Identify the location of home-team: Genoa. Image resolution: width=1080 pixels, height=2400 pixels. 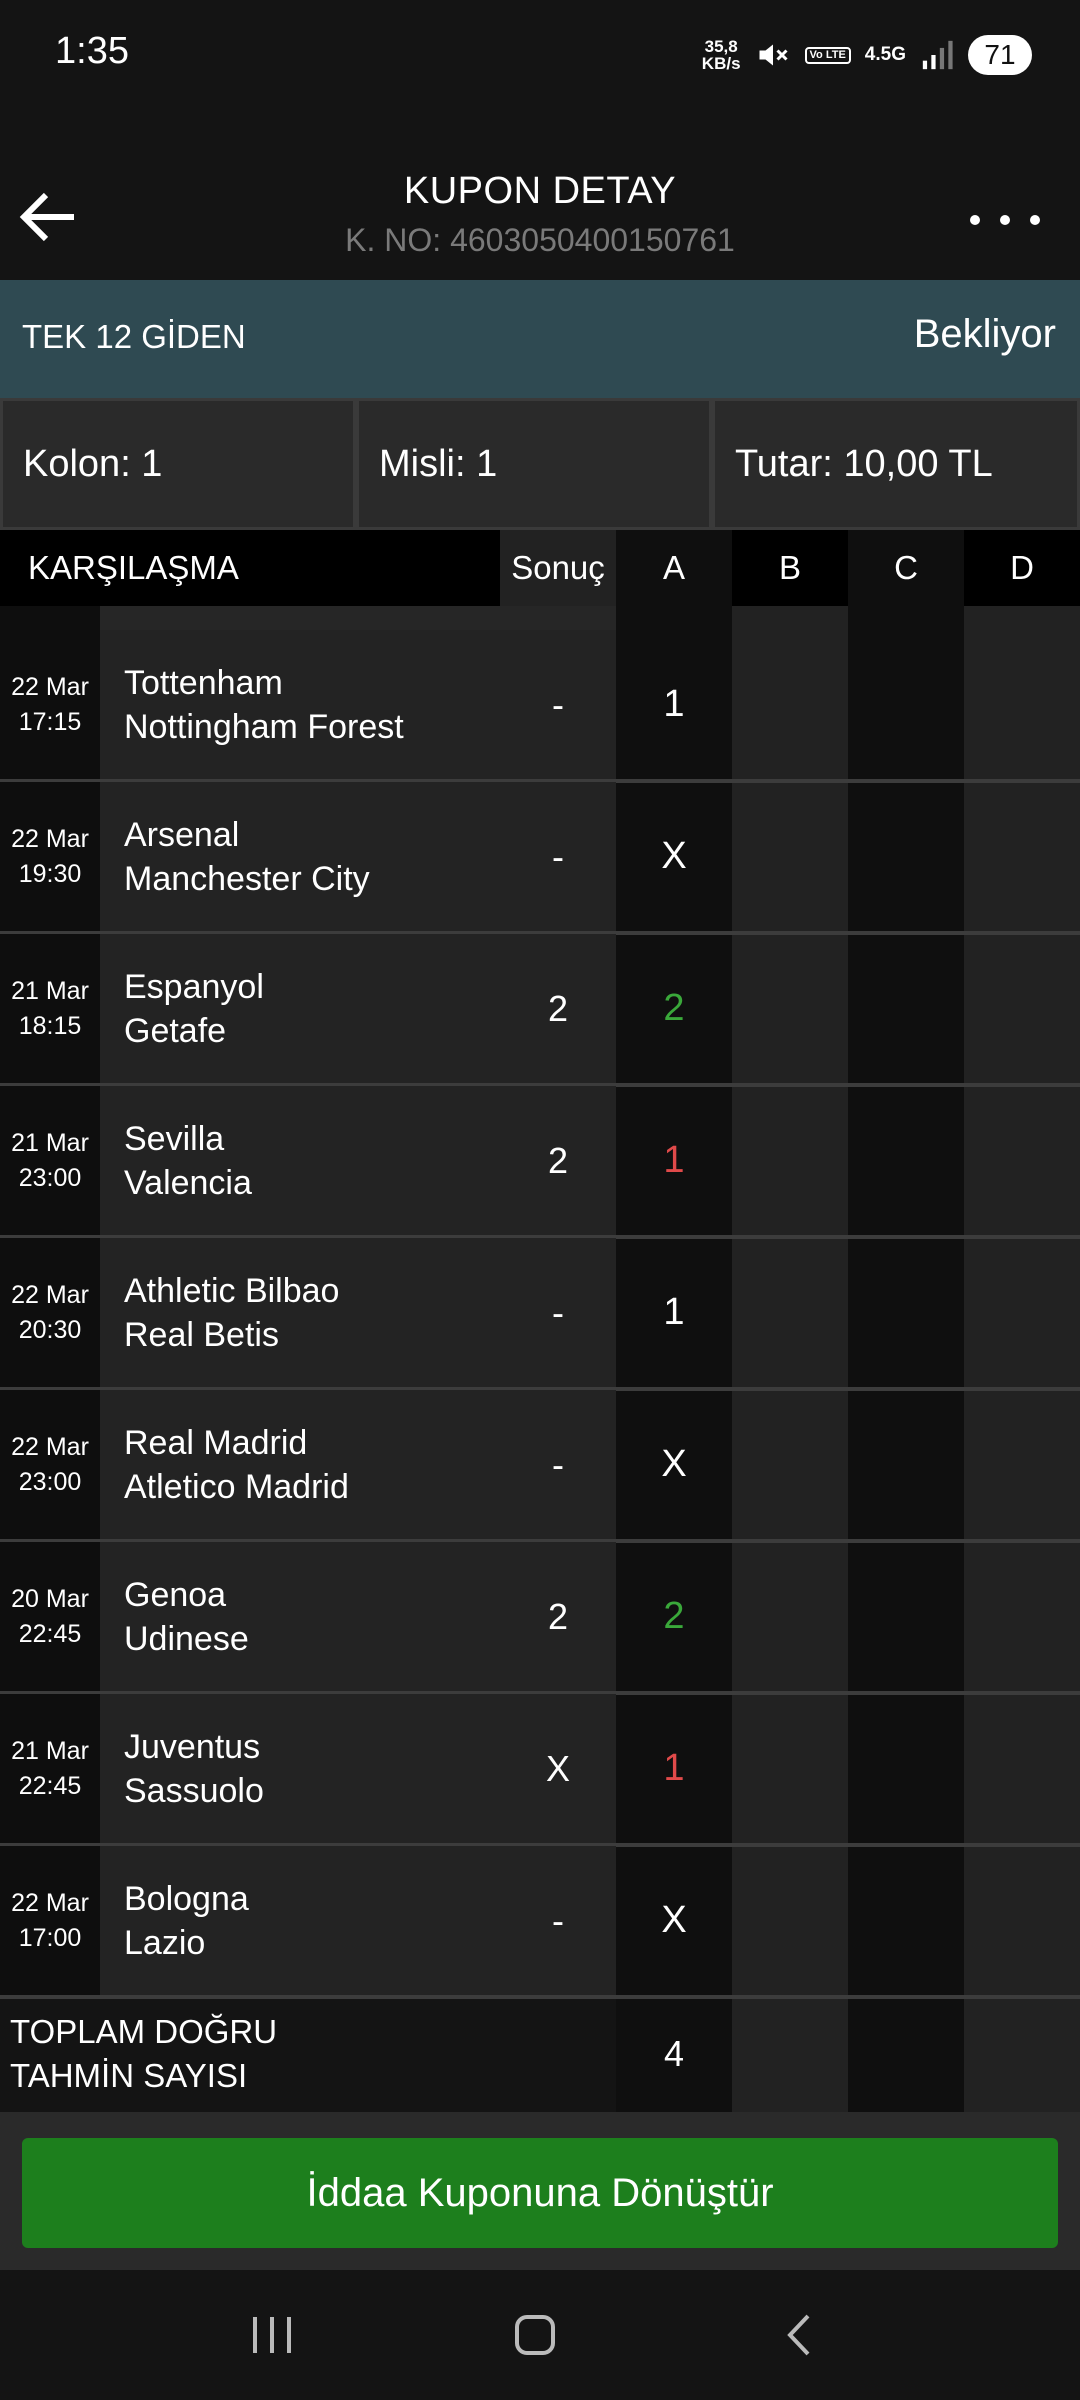
(175, 1595).